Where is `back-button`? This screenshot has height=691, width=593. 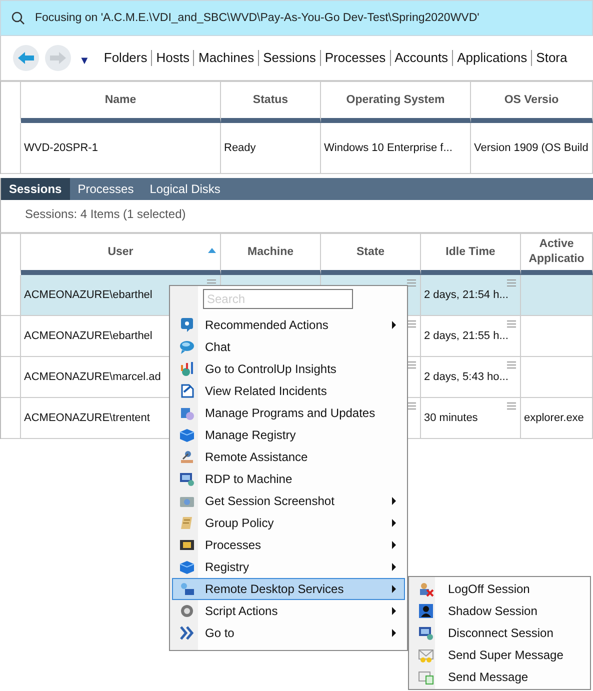
back-button is located at coordinates (26, 58).